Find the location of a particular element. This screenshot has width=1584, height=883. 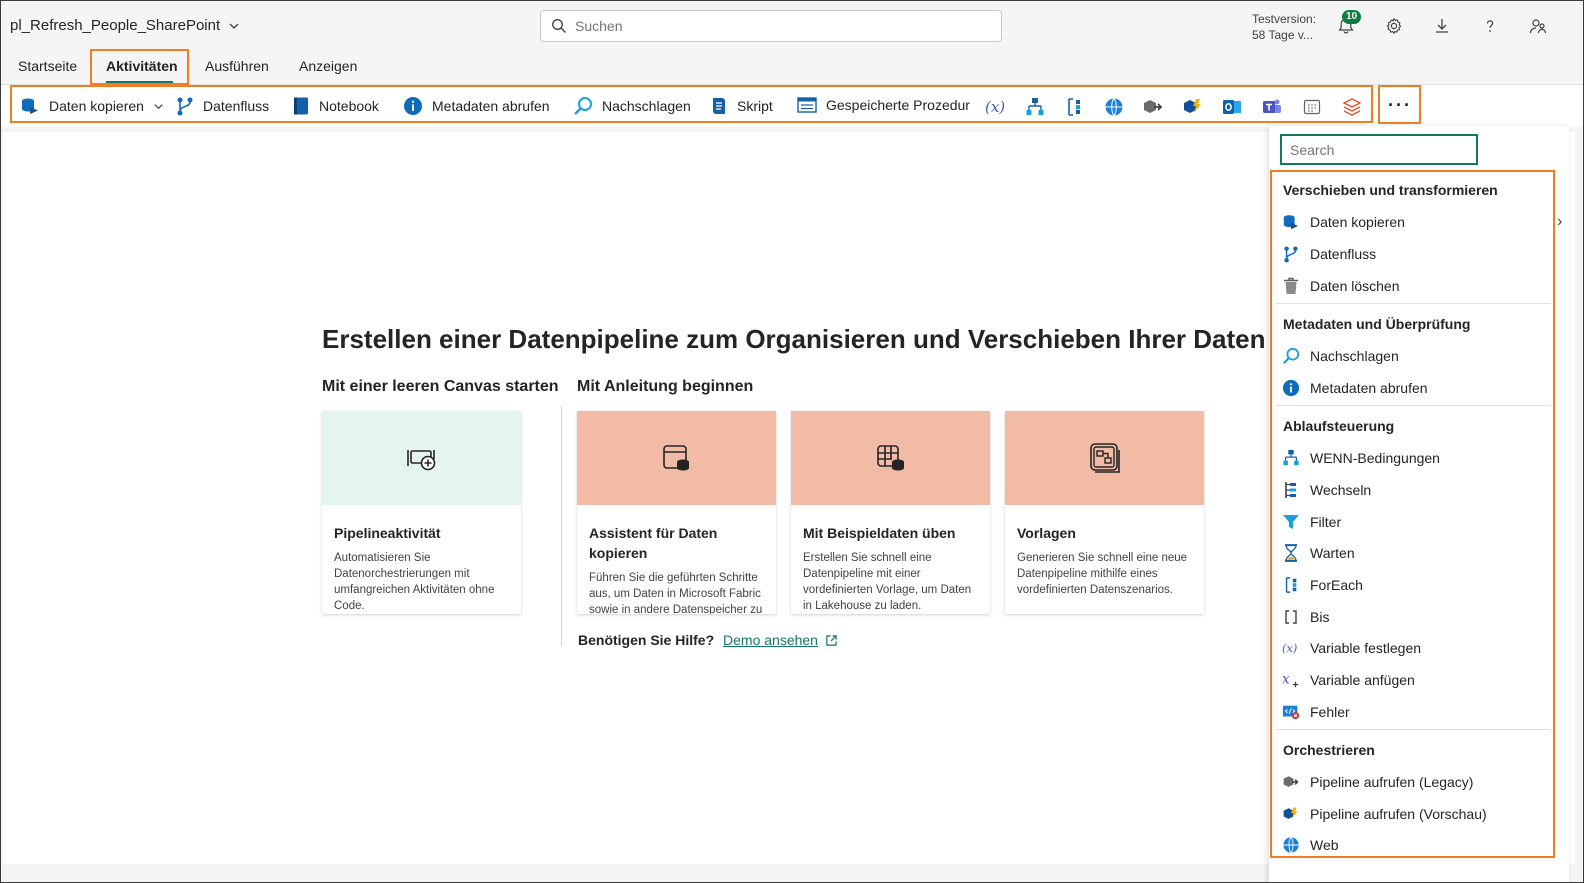

search-input is located at coordinates (775, 26).